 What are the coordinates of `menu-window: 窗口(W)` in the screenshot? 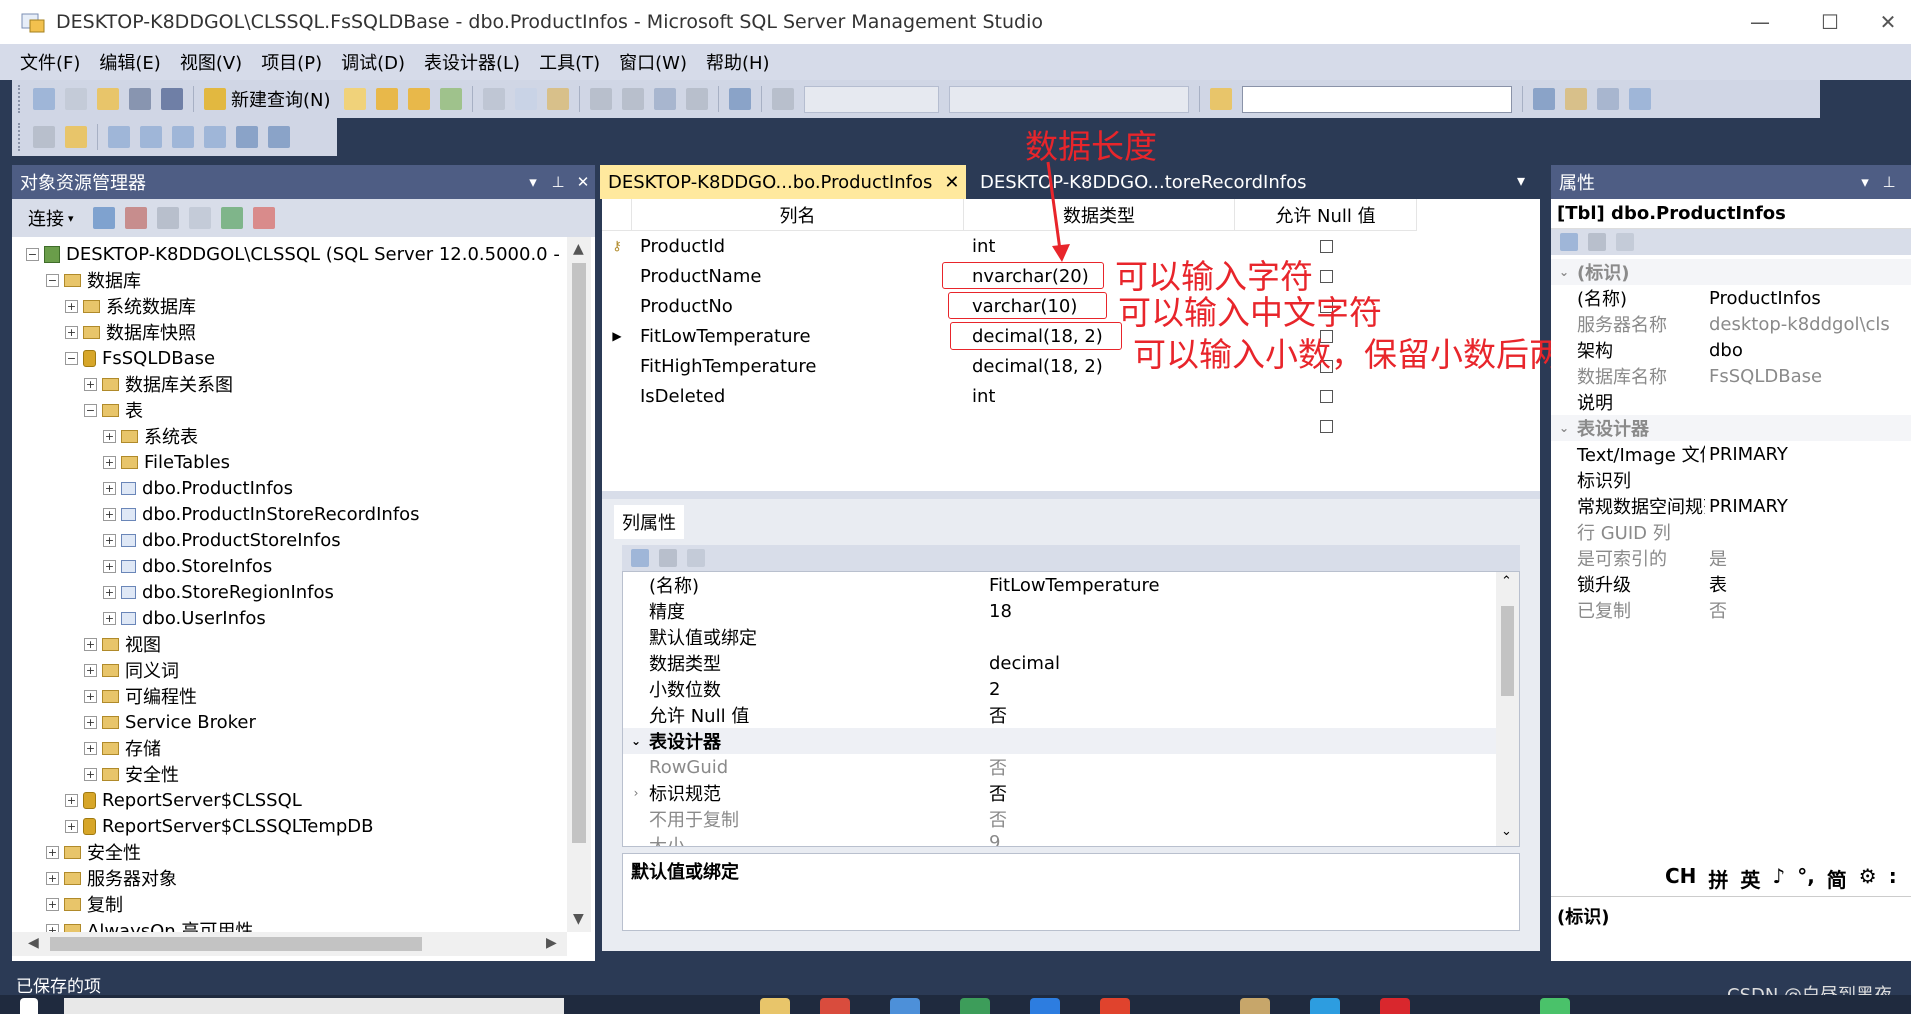 It's located at (653, 62).